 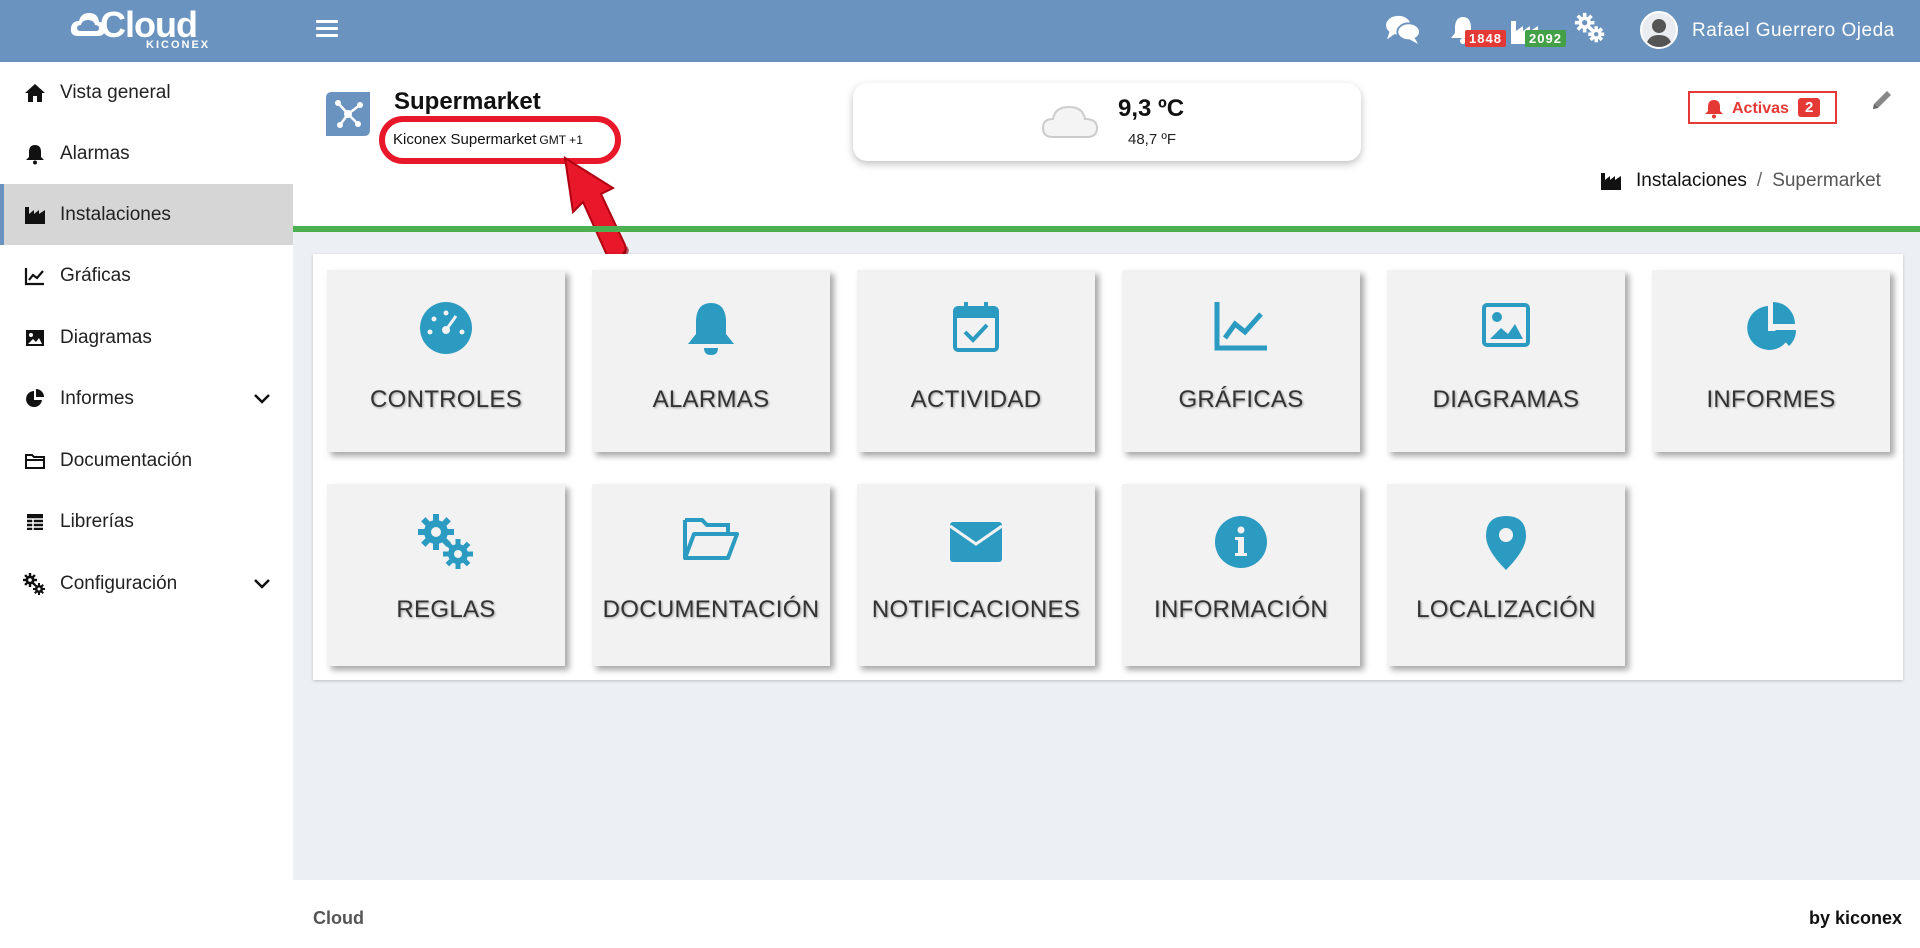 What do you see at coordinates (95, 275) in the screenshot?
I see `sidebar-item-label: Gráficas` at bounding box center [95, 275].